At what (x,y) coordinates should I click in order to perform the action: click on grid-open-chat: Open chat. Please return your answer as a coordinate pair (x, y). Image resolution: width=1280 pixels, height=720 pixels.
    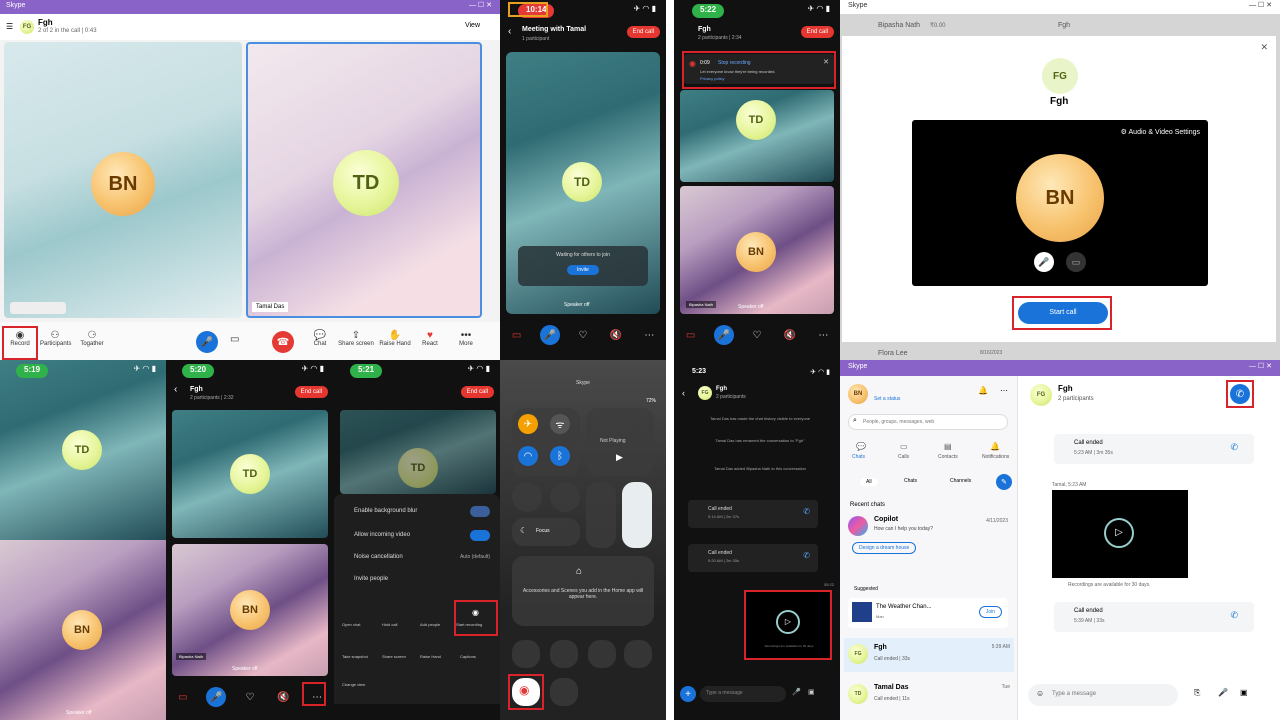
    Looking at the image, I should click on (351, 624).